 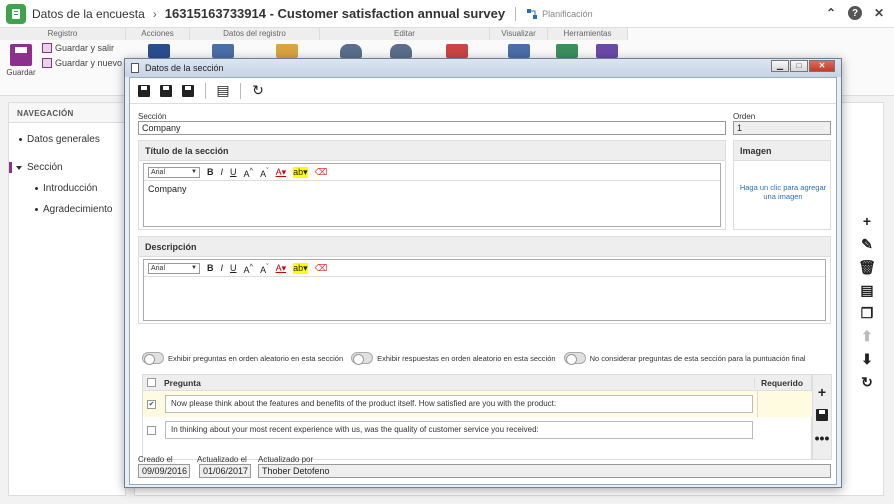 I want to click on nav-item-introduccion: Introducción, so click(x=66, y=188).